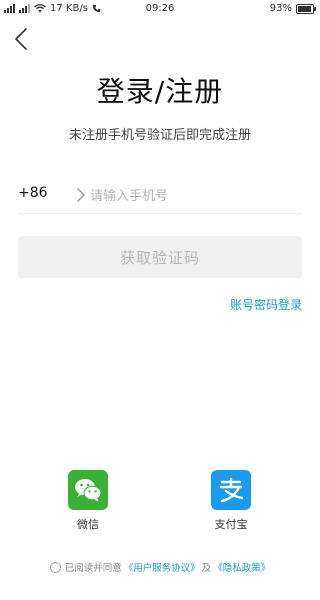 The width and height of the screenshot is (320, 600). What do you see at coordinates (160, 91) in the screenshot?
I see `page-title: 登录/注册` at bounding box center [160, 91].